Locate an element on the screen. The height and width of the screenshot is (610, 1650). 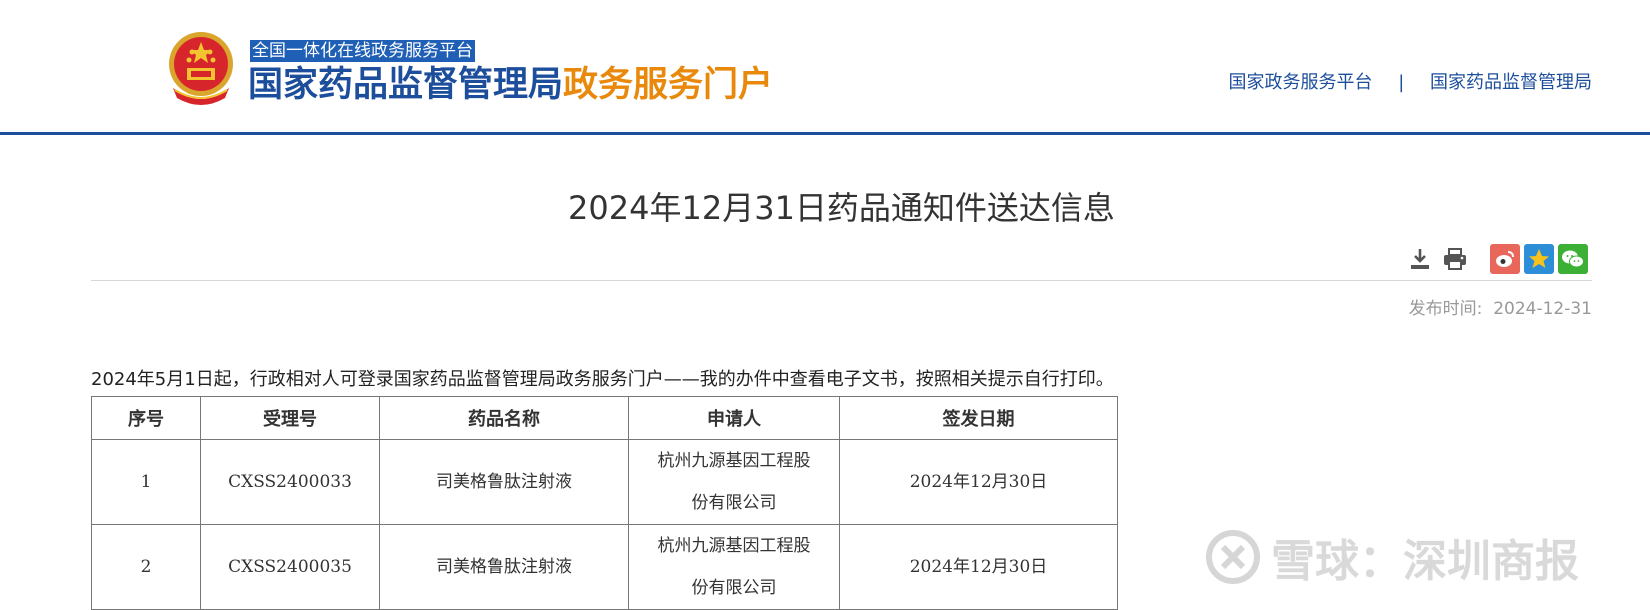
header-accept-no: 受理号 is located at coordinates (290, 418).